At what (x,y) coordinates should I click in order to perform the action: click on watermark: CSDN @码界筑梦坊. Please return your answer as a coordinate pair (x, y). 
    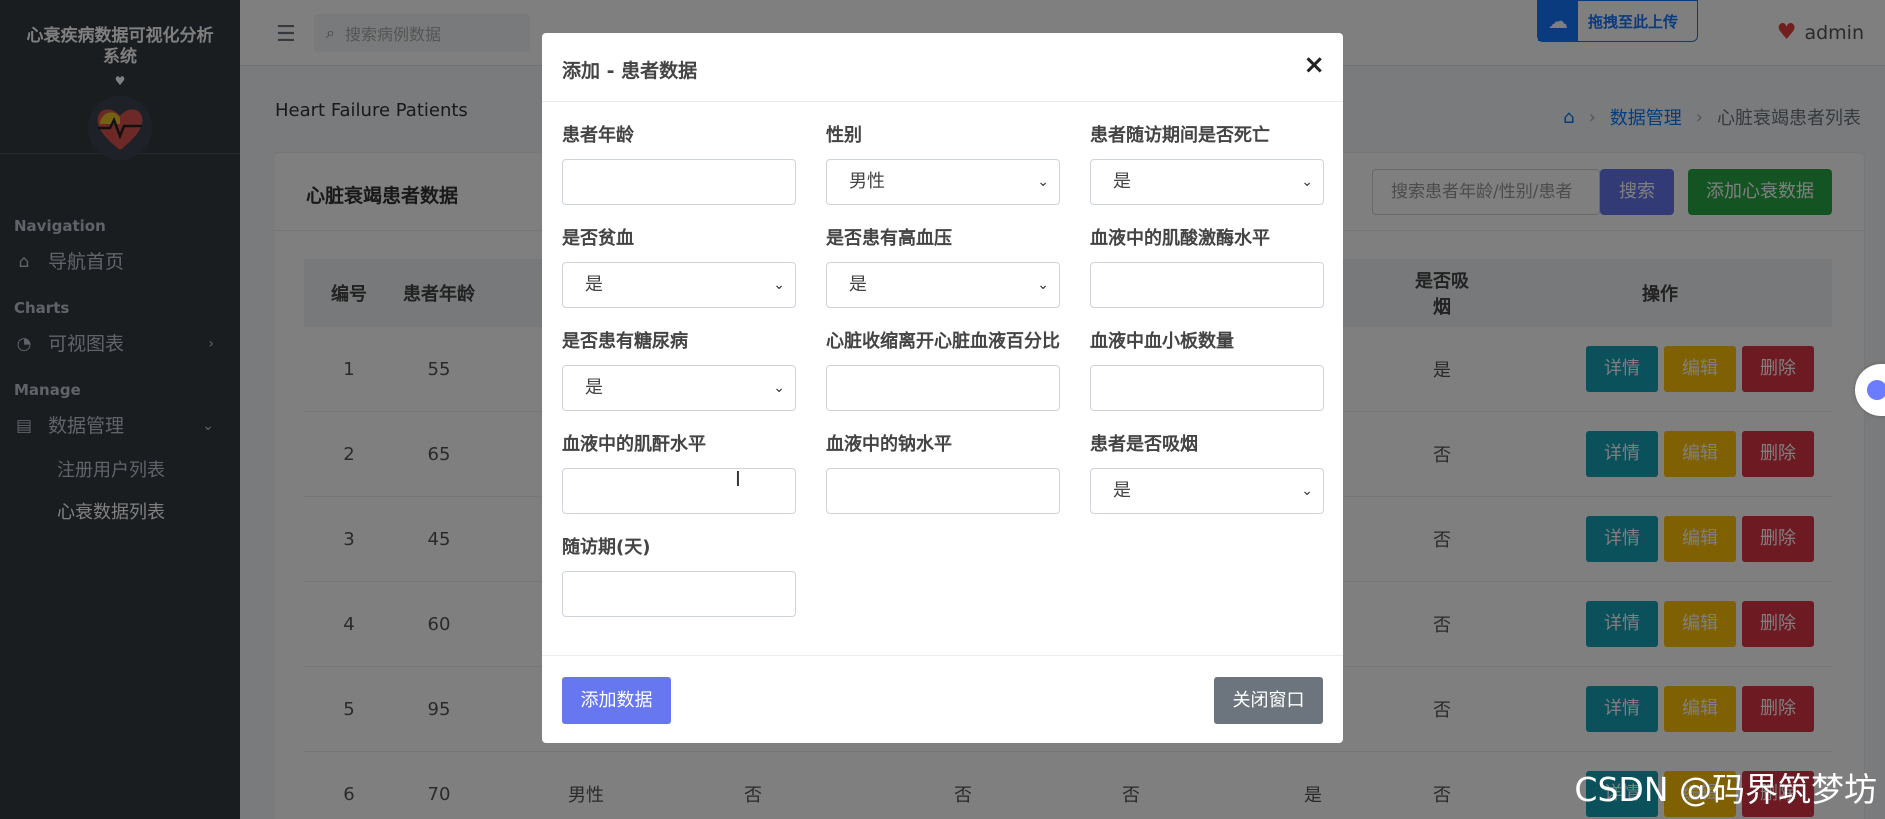
    Looking at the image, I should click on (1725, 789).